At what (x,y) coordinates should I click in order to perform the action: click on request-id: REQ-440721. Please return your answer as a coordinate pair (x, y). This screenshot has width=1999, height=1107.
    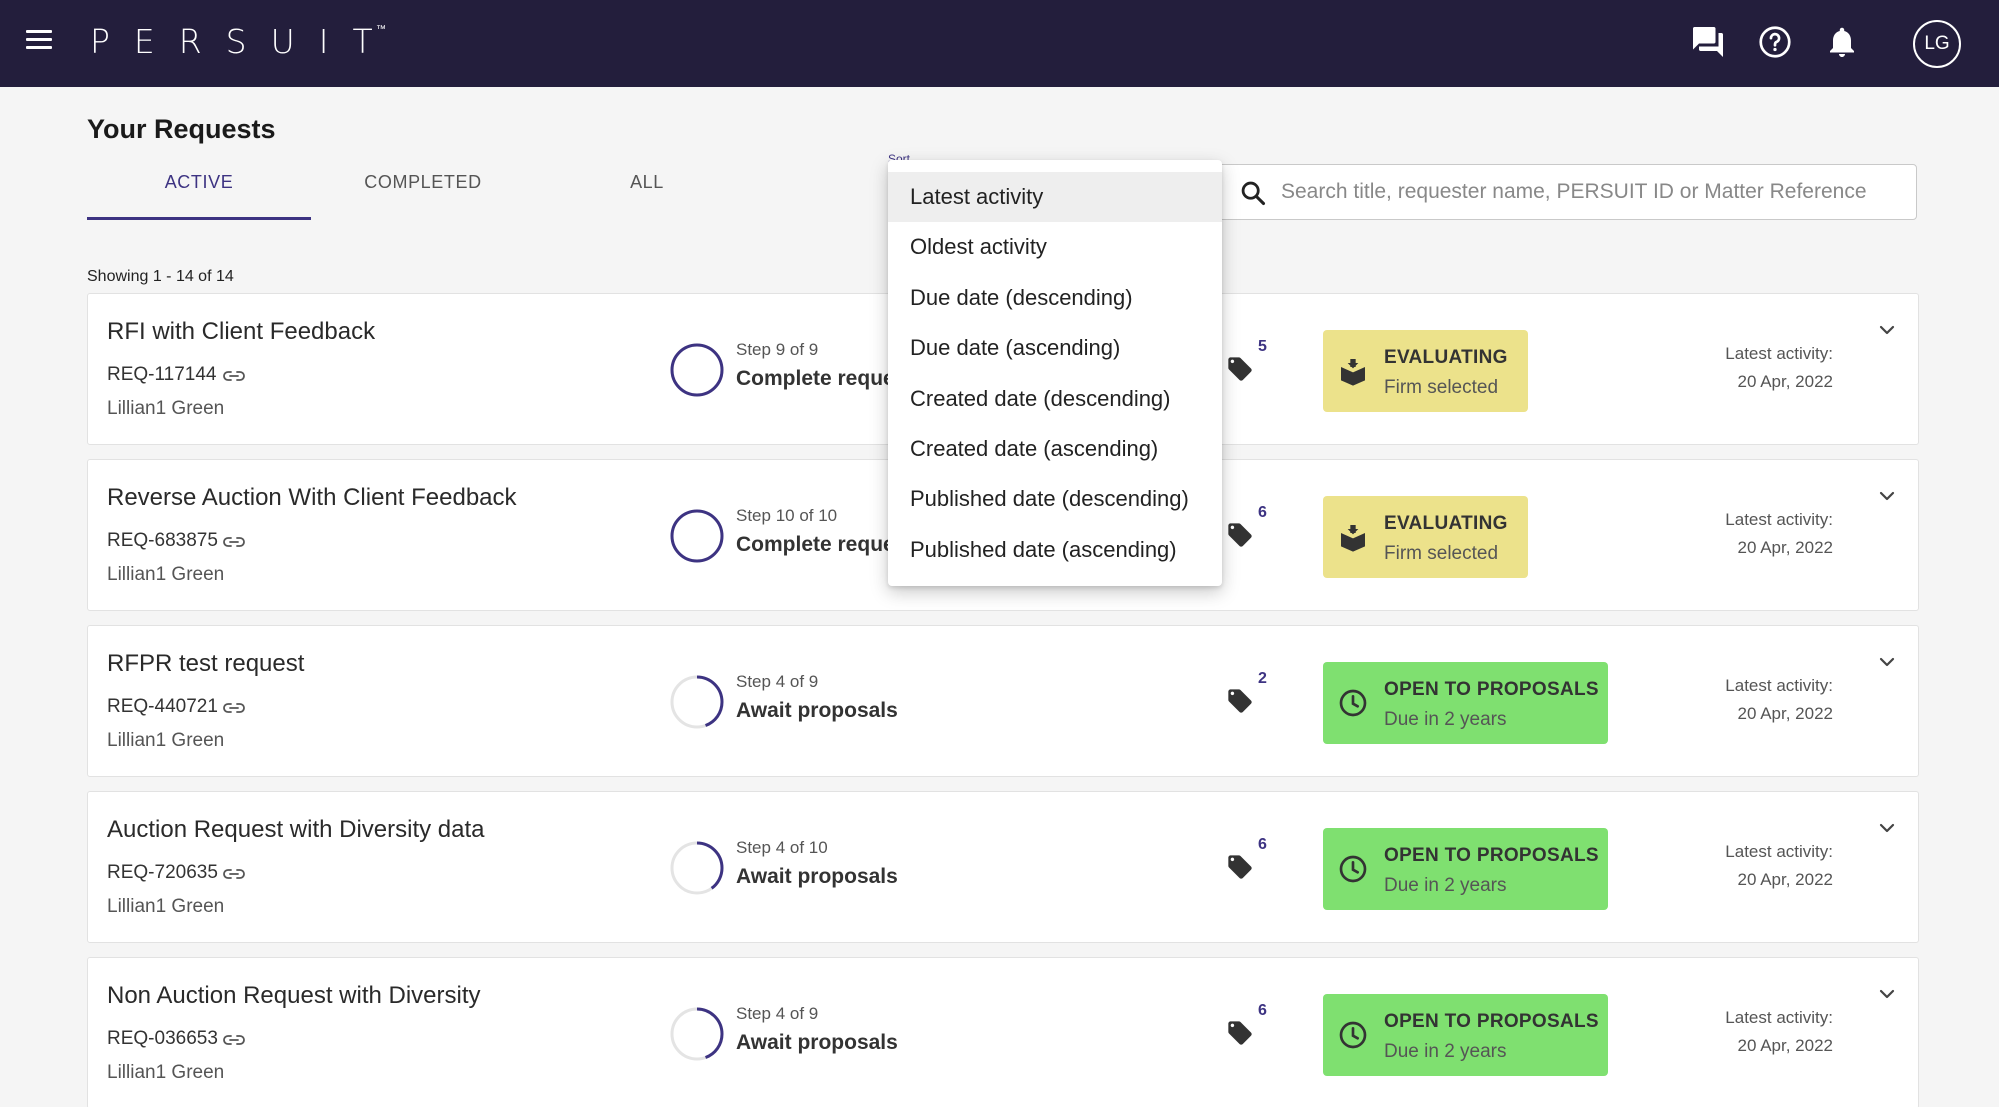
    Looking at the image, I should click on (162, 706).